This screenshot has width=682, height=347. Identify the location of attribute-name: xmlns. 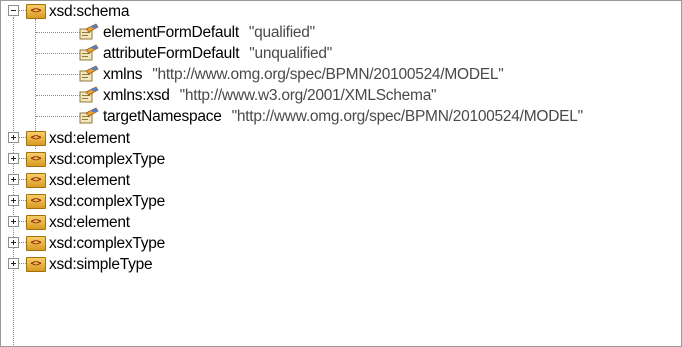
(123, 74).